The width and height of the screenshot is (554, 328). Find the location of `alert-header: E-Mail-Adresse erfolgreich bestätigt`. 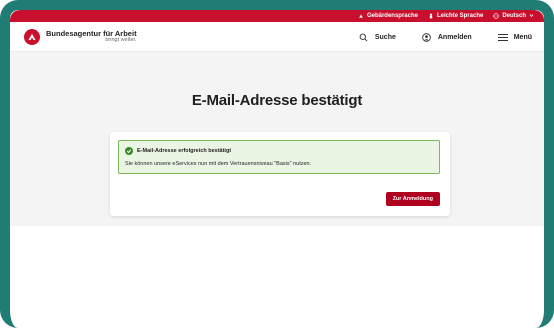

alert-header: E-Mail-Adresse erfolgreich bestätigt is located at coordinates (178, 151).